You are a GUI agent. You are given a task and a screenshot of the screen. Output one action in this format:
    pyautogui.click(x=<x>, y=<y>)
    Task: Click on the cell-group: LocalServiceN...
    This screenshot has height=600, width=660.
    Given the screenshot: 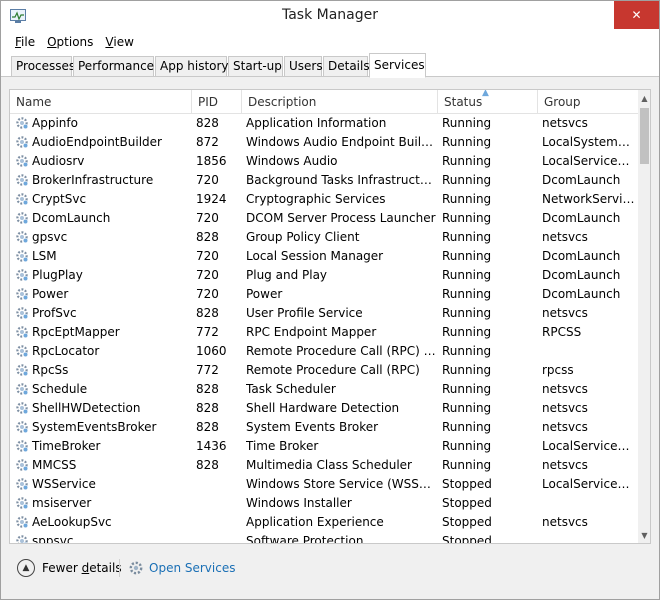 What is the action you would take?
    pyautogui.click(x=589, y=161)
    